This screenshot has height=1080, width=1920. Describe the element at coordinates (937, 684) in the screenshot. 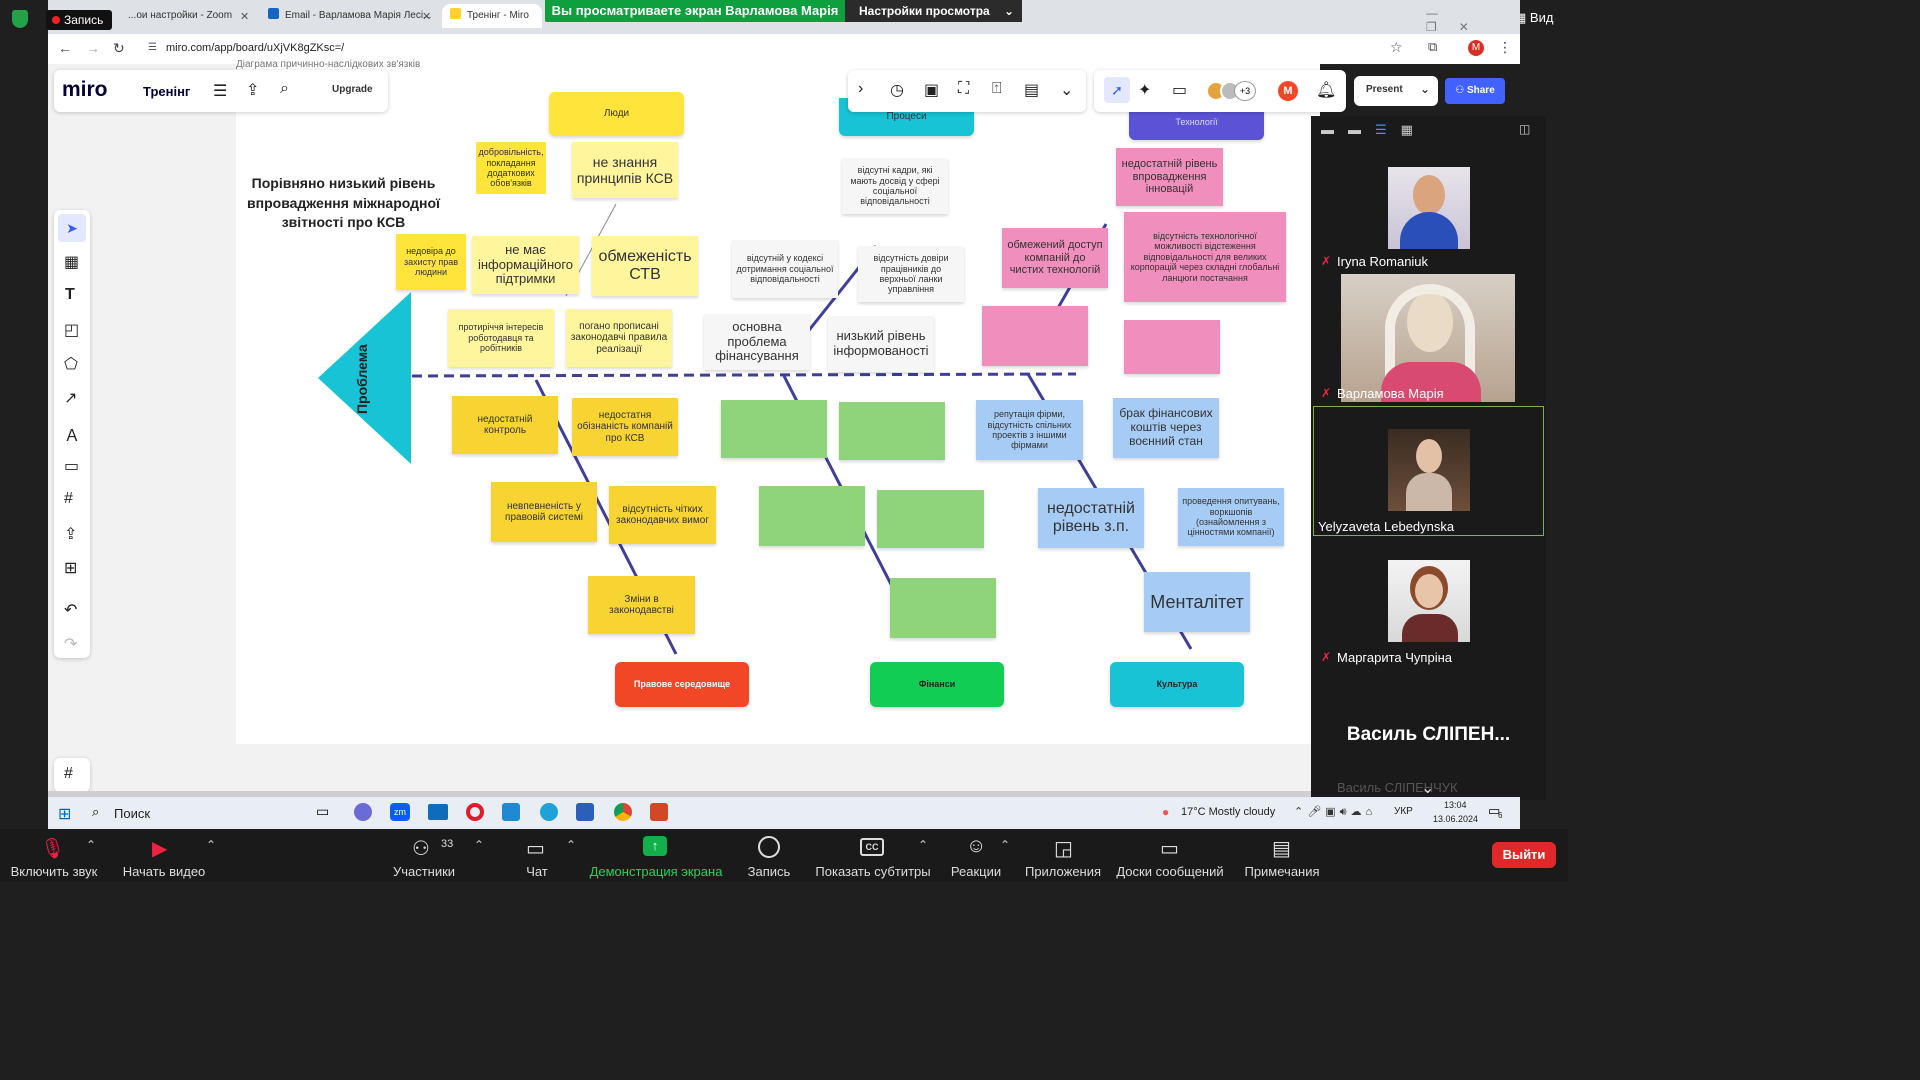

I see `category-finance: Фінанси` at that location.